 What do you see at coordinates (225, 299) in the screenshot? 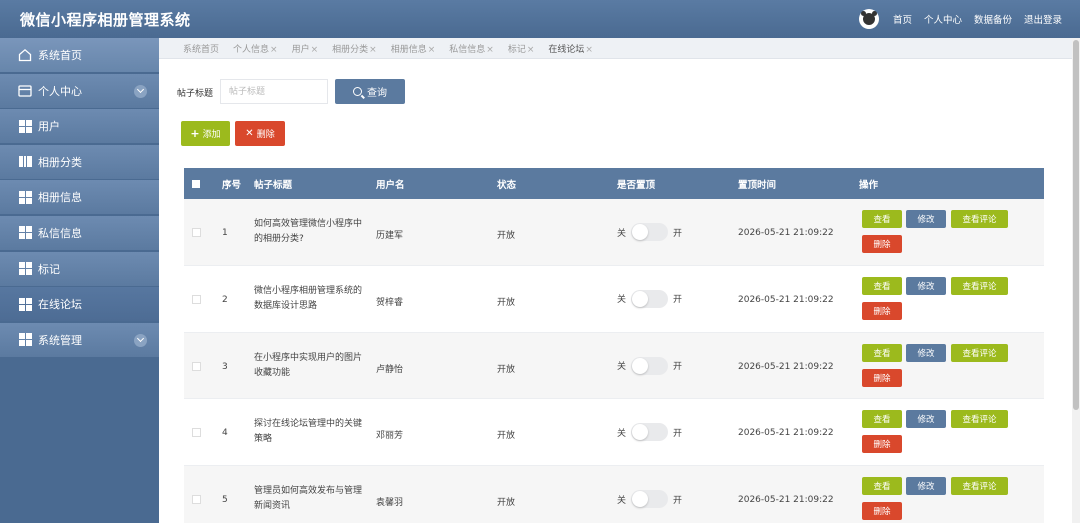
I see `row-no: 2` at bounding box center [225, 299].